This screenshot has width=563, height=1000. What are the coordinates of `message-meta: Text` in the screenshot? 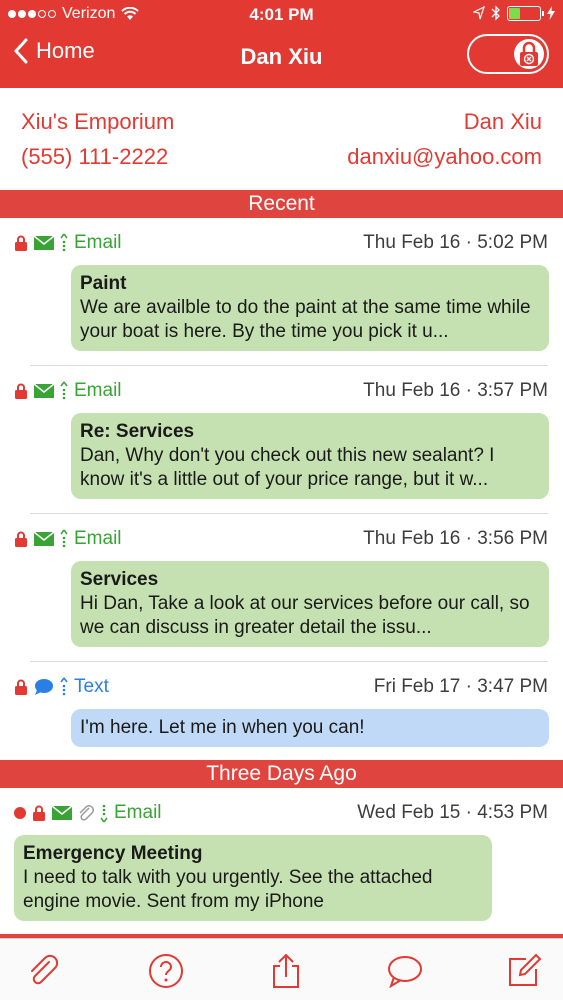 It's located at (61, 687).